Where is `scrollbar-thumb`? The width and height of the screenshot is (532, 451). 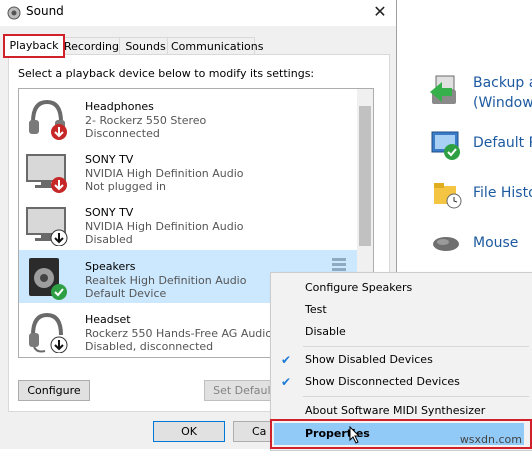
scrollbar-thumb is located at coordinates (365, 176).